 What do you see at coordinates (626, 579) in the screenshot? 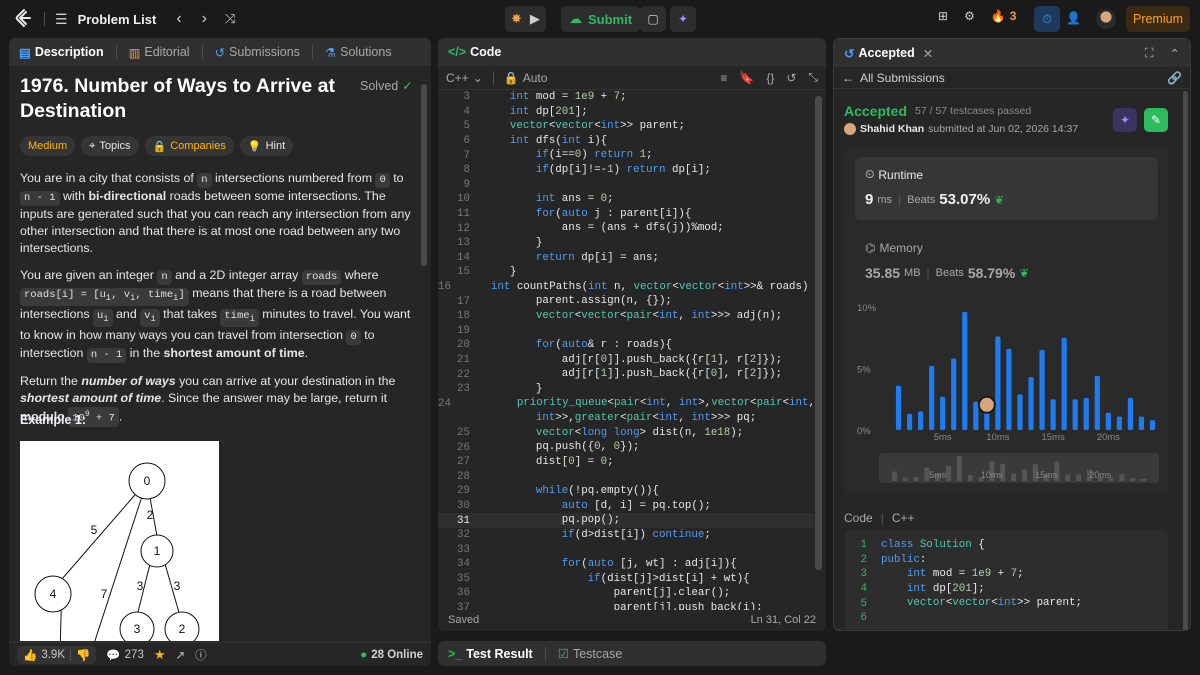
I see `code-line: 35 if(dist[j]>dist[i] + wt){` at bounding box center [626, 579].